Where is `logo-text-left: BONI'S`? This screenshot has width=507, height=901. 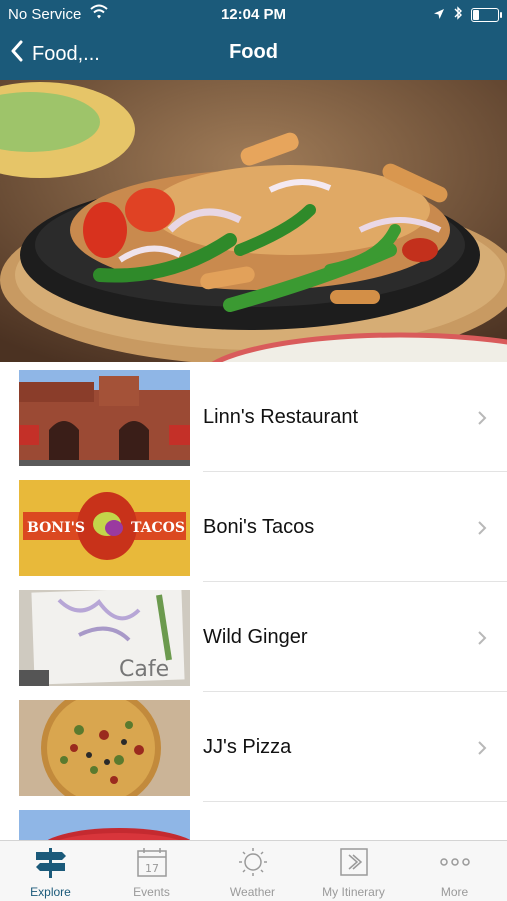 logo-text-left: BONI'S is located at coordinates (56, 528).